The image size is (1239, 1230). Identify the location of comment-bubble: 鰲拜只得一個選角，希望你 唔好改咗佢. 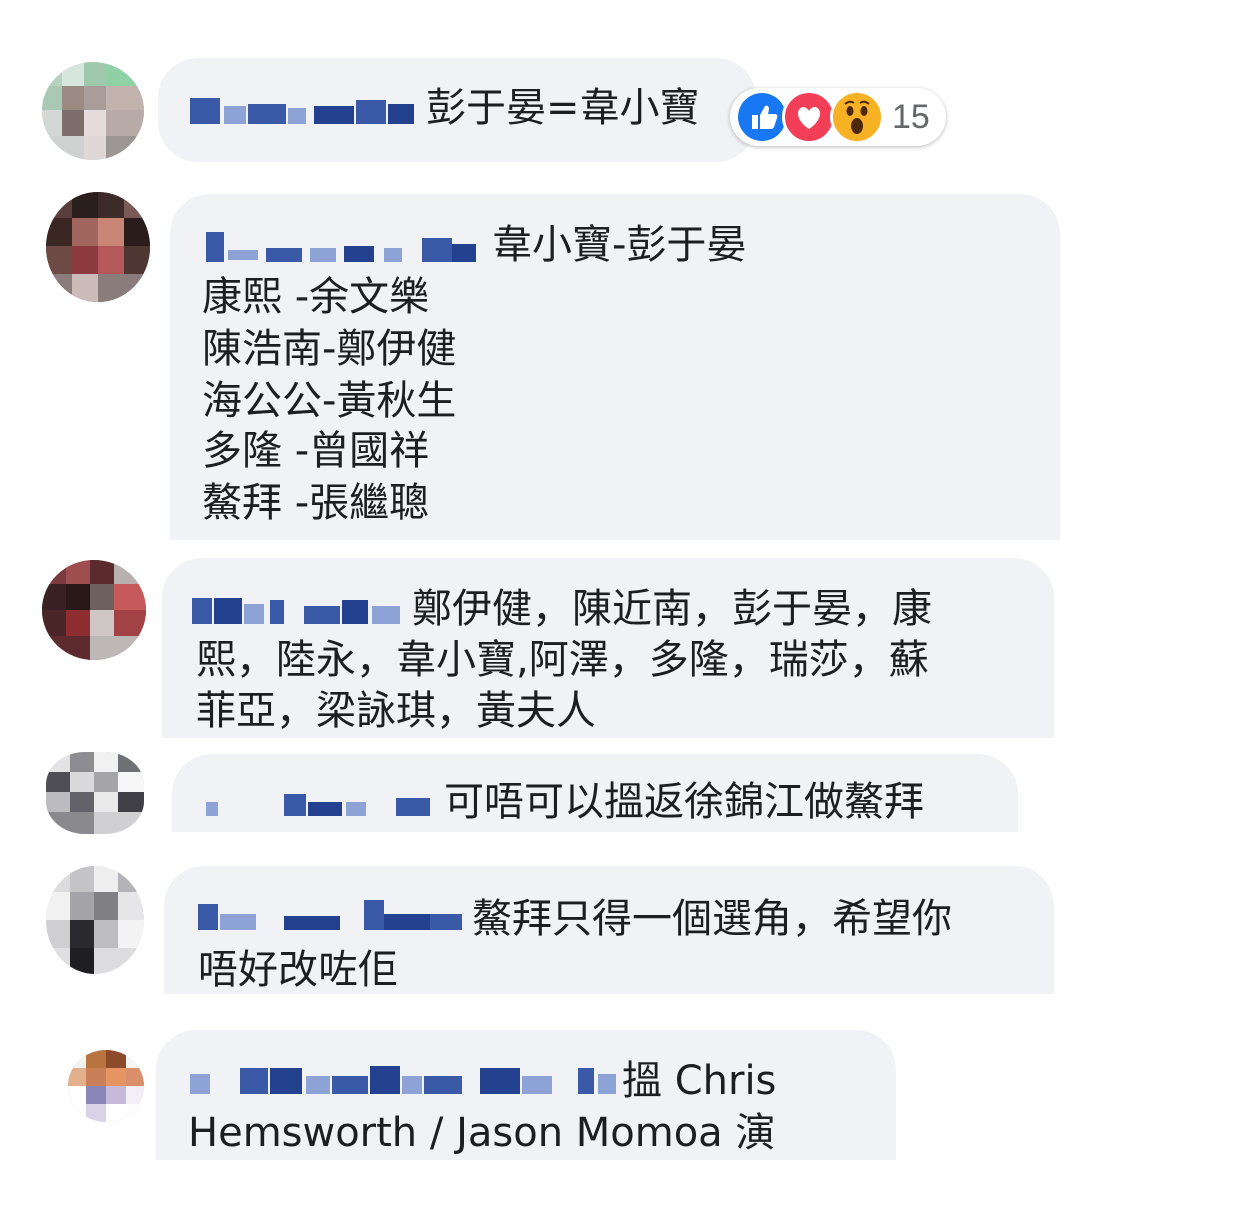
(609, 930).